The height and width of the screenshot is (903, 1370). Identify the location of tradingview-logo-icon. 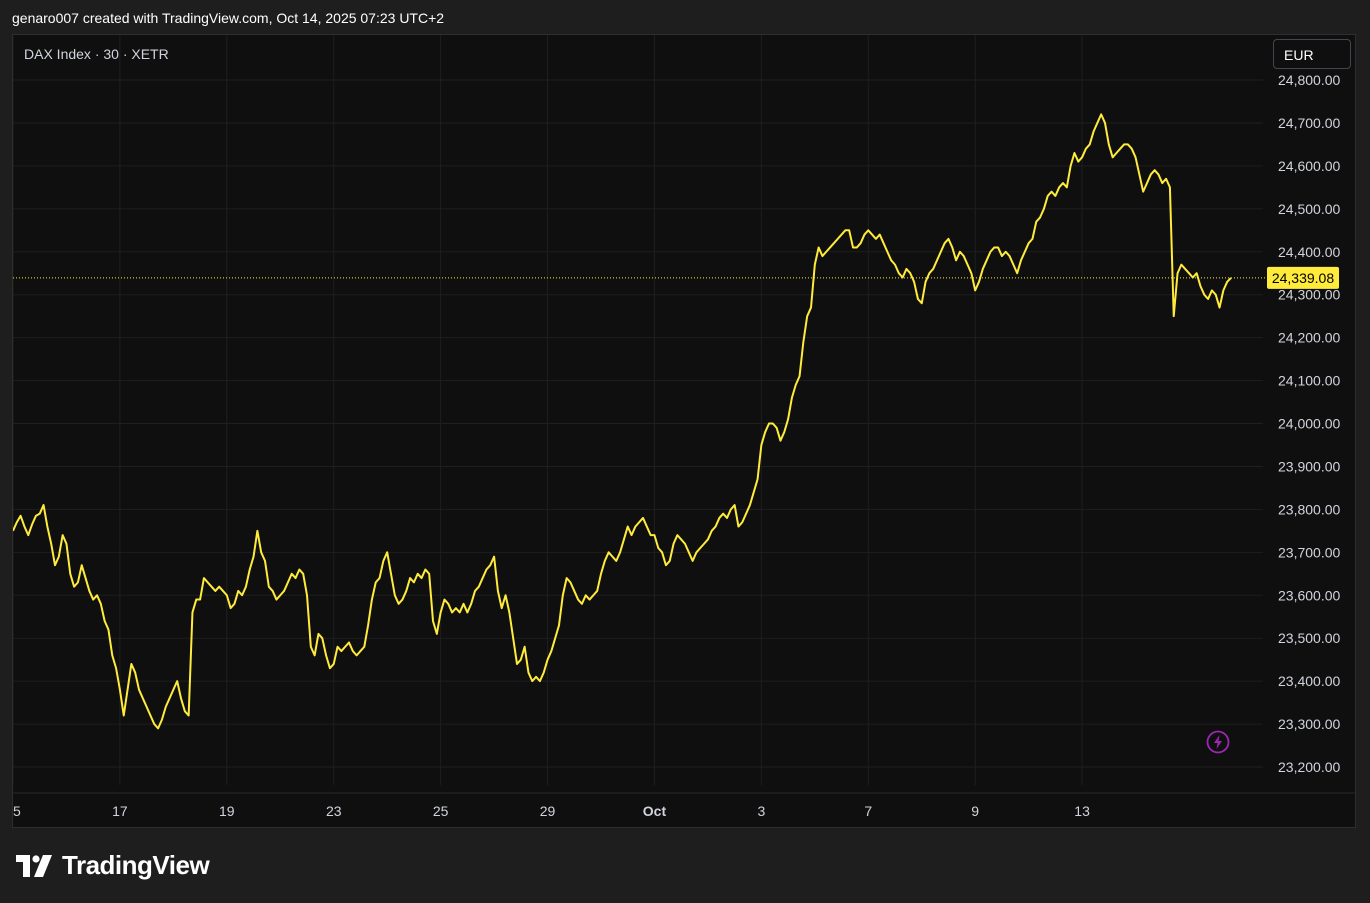
(34, 865).